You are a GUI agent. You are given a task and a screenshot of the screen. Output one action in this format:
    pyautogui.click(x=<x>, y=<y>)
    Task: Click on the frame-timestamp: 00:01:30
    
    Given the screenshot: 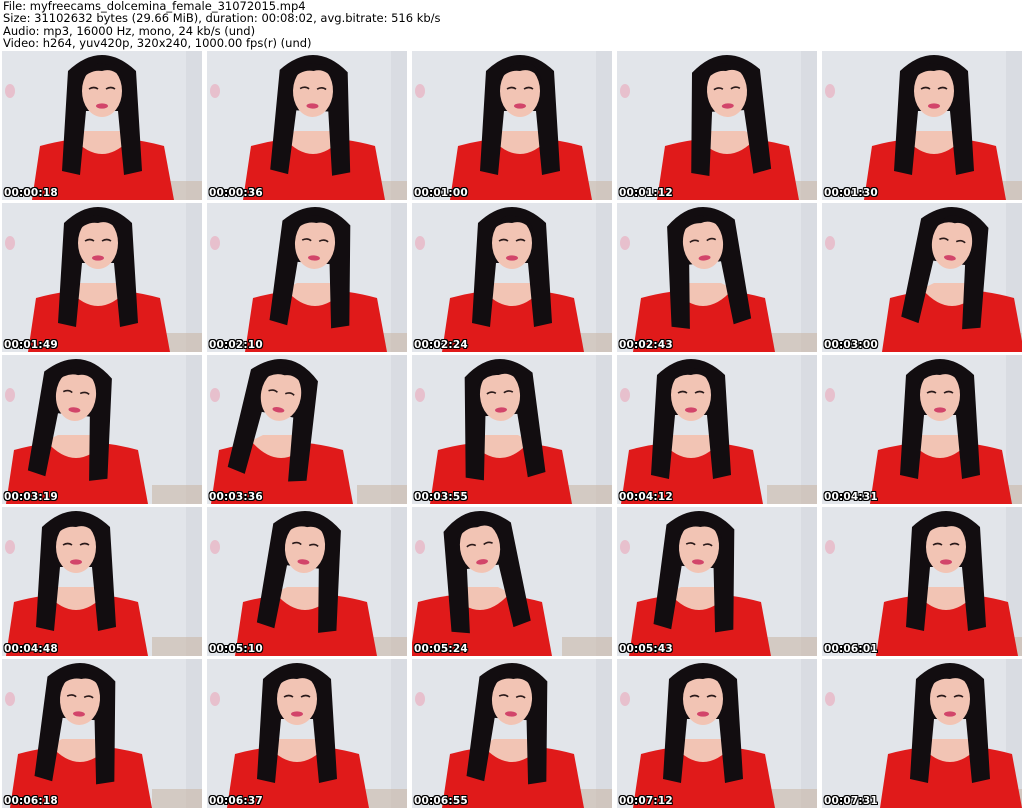 What is the action you would take?
    pyautogui.click(x=851, y=193)
    